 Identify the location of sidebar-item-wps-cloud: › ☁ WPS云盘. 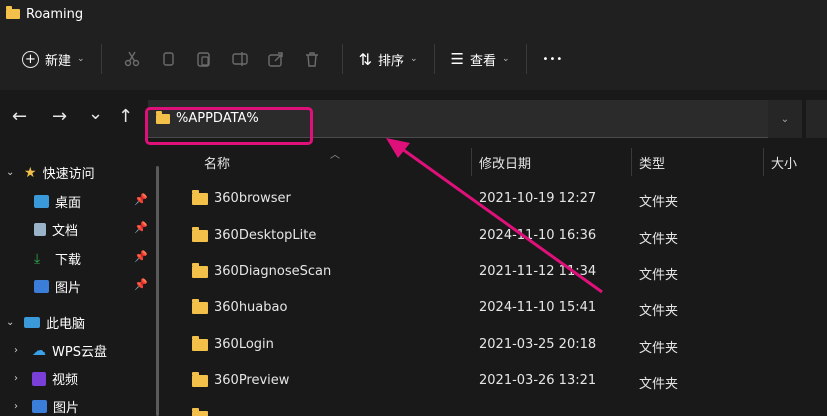
(60, 351).